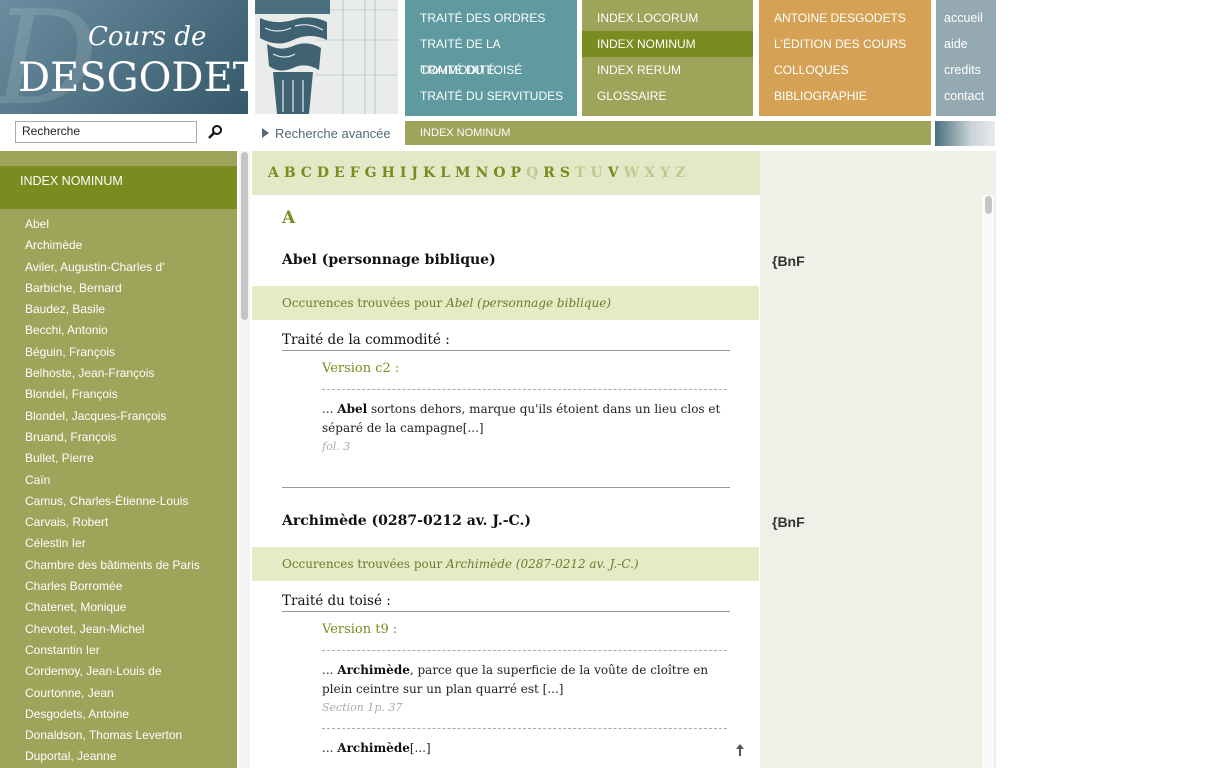  What do you see at coordinates (131, 735) in the screenshot?
I see `sidebar-item: Donaldson, Thomas Leverton` at bounding box center [131, 735].